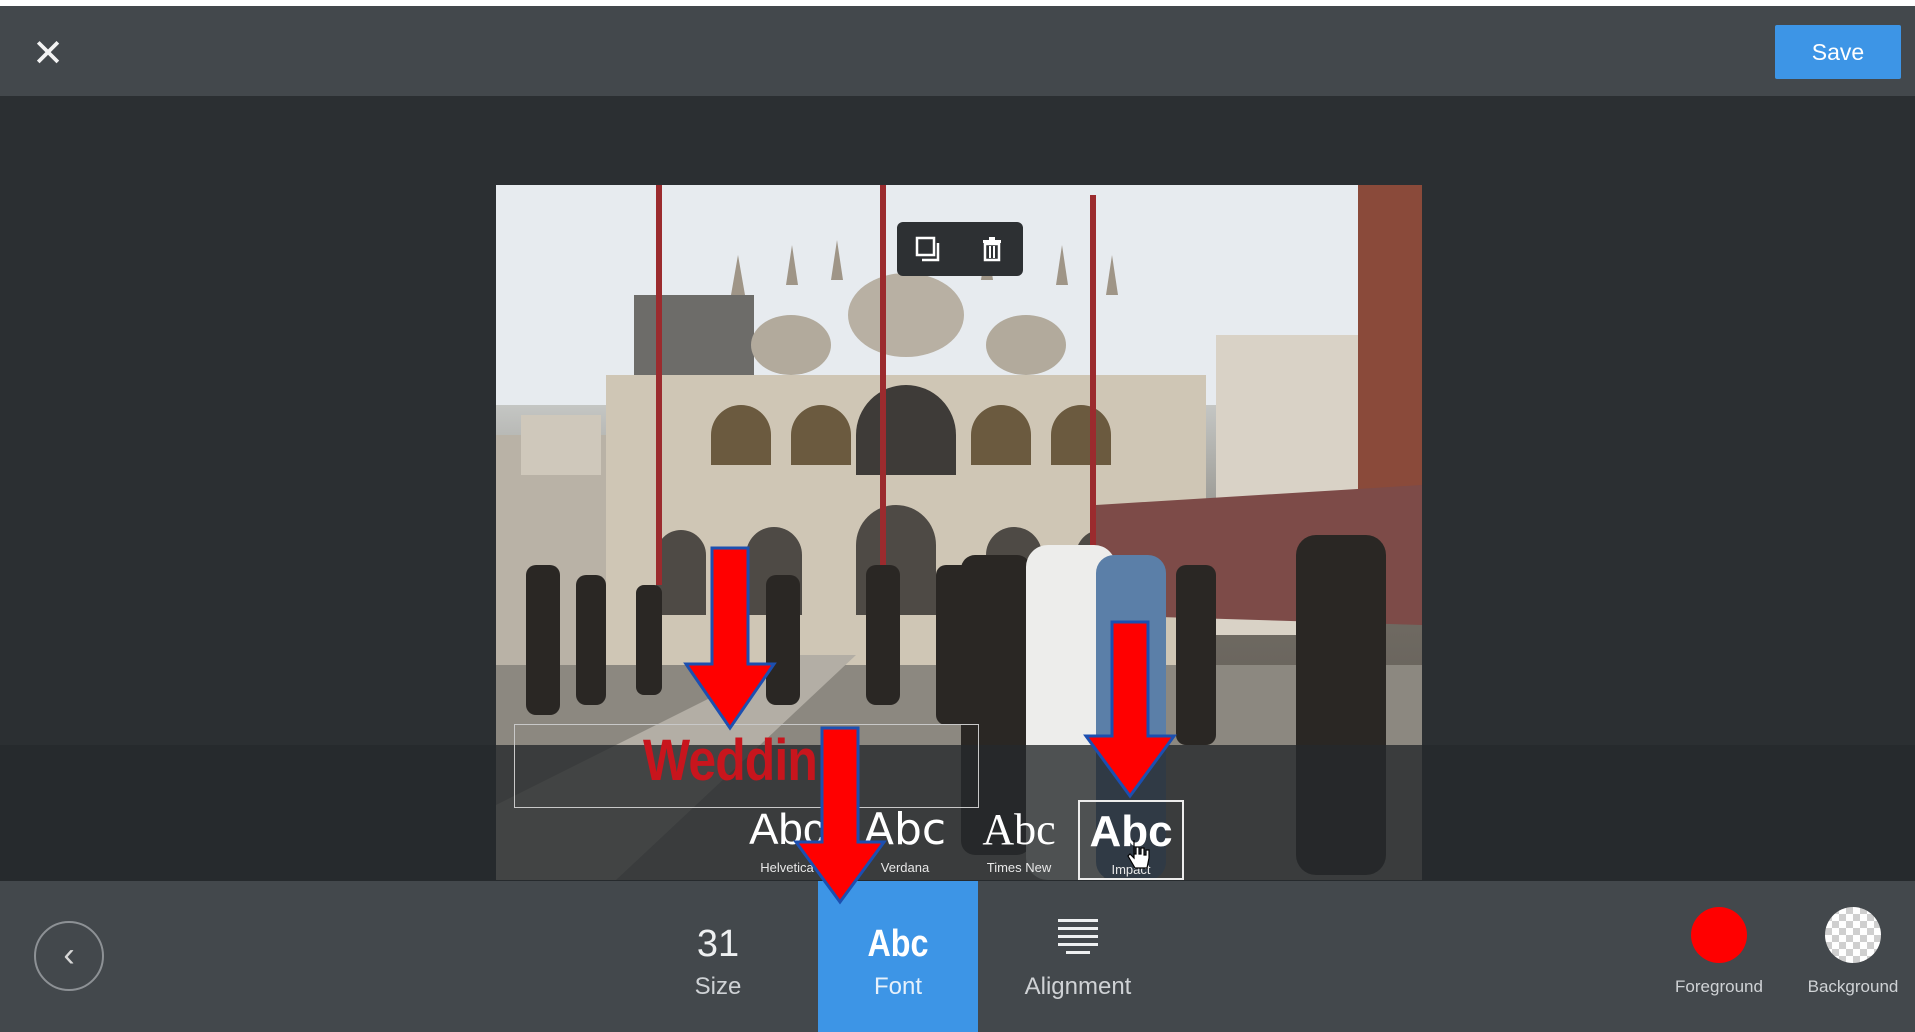  Describe the element at coordinates (1019, 829) in the screenshot. I see `font-sample: Abc` at that location.